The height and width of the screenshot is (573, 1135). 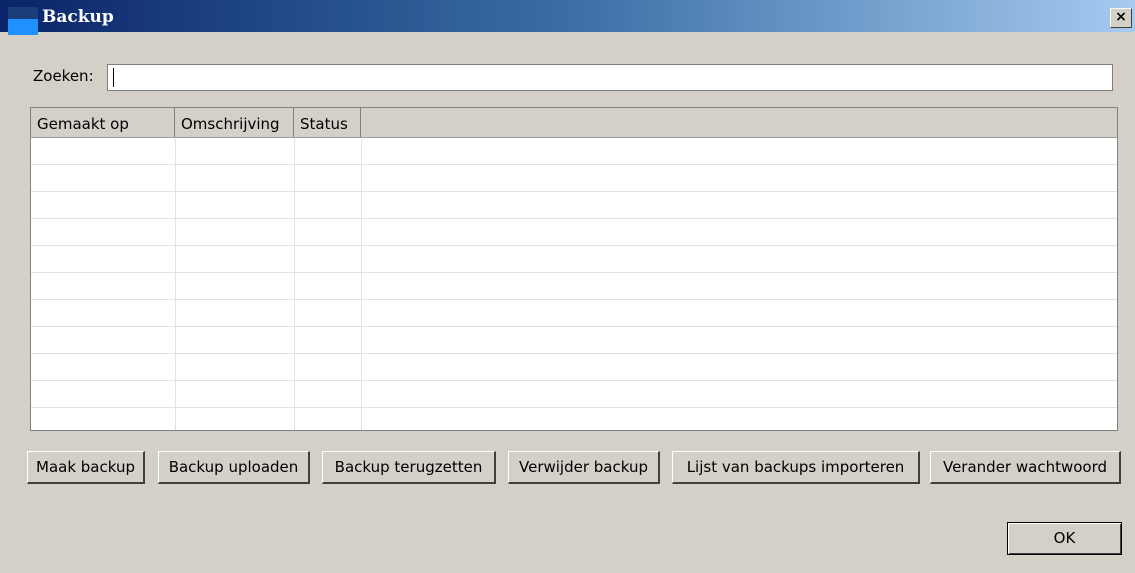 What do you see at coordinates (63, 76) in the screenshot?
I see `search-label: Zoeken:` at bounding box center [63, 76].